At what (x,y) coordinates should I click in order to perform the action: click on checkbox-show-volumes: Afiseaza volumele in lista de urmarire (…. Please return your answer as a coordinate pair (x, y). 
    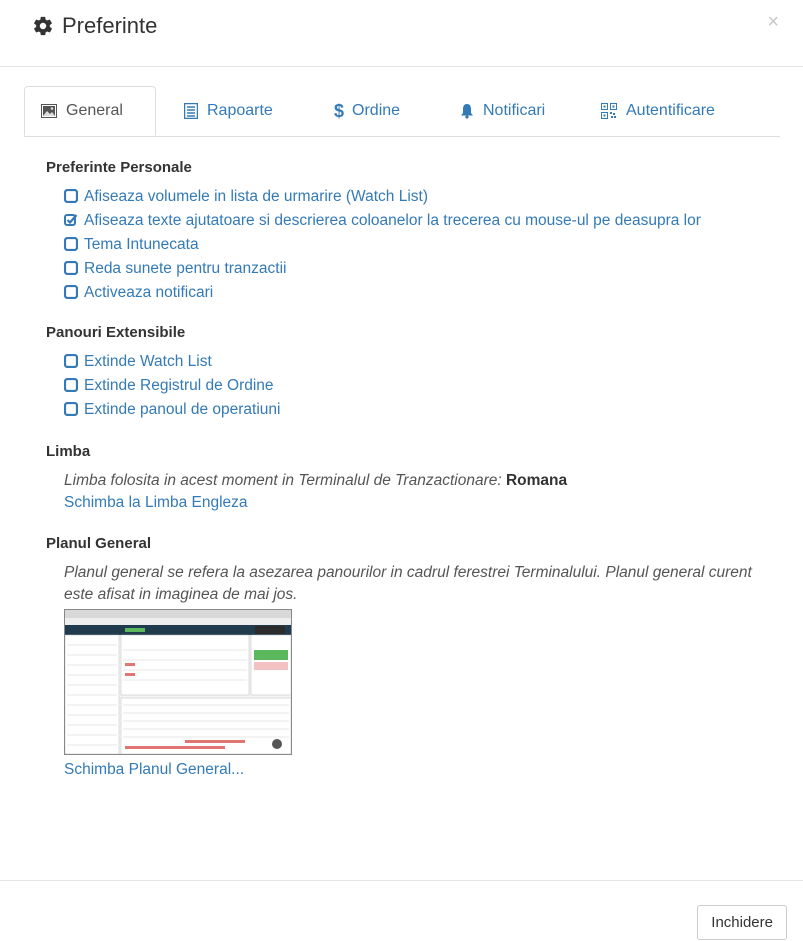
    Looking at the image, I should click on (406, 196).